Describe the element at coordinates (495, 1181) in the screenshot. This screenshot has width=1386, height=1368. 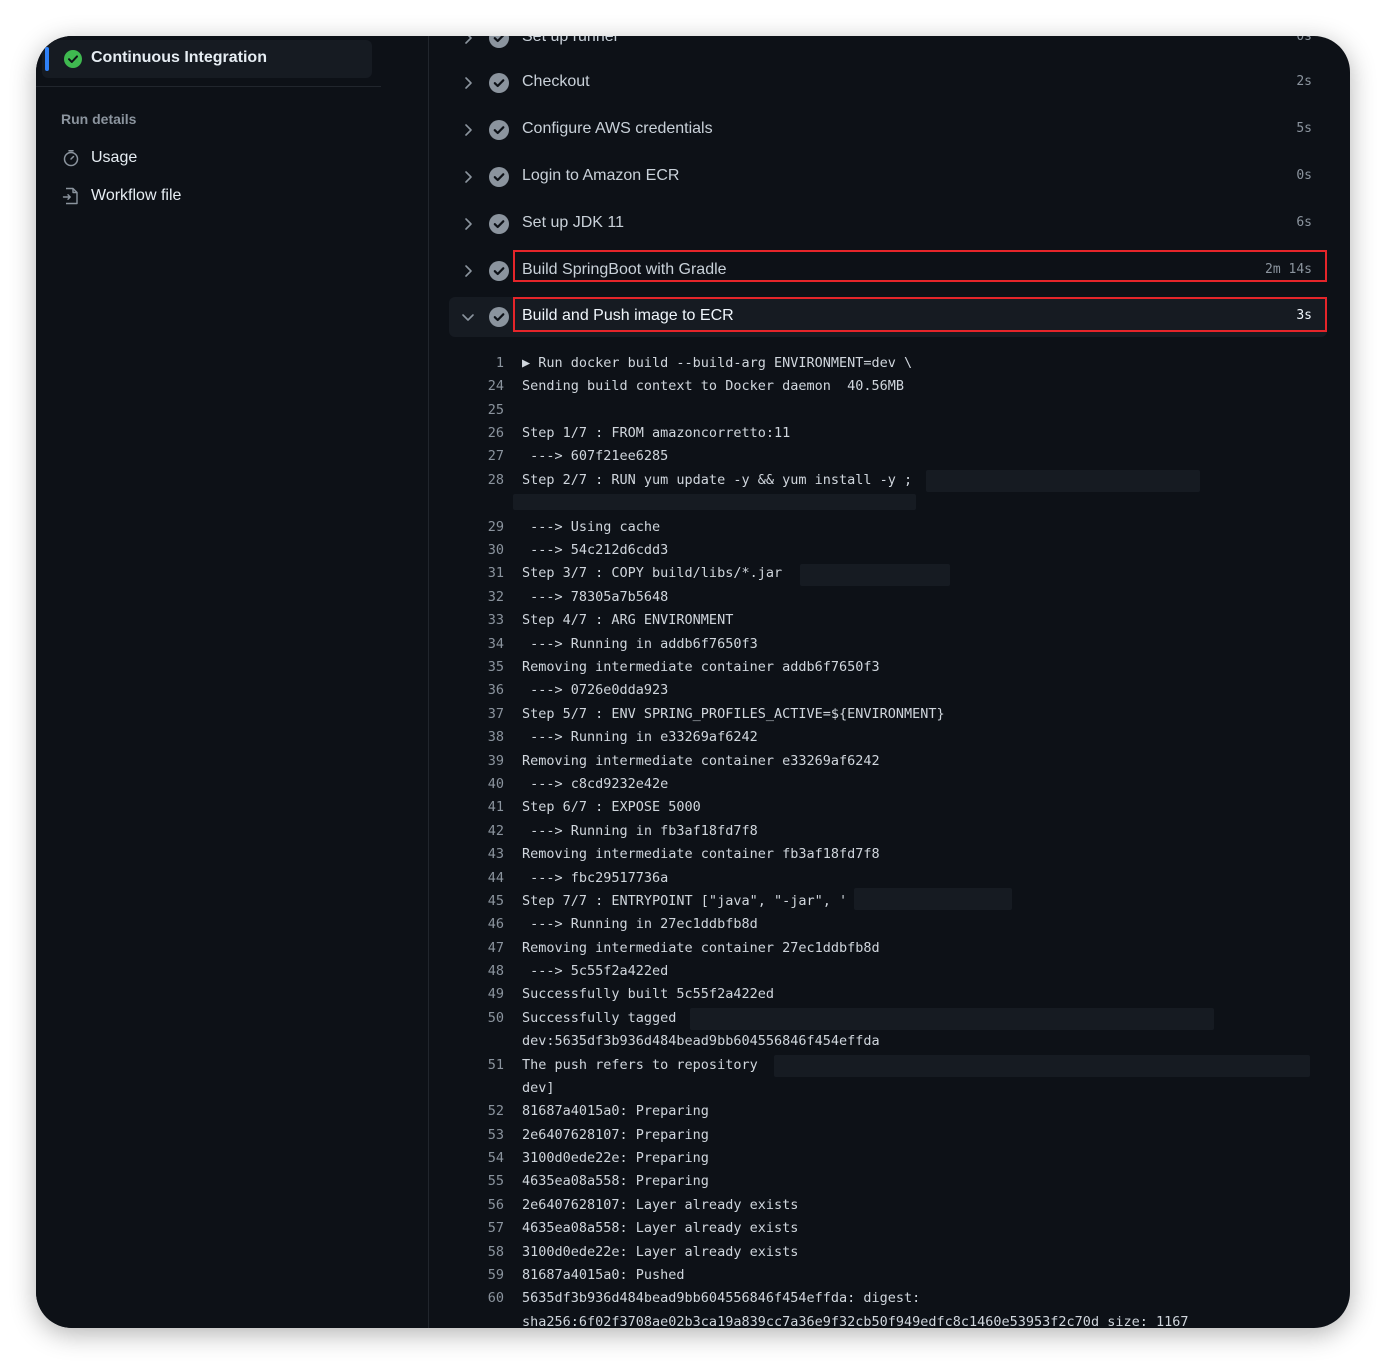
I see `log-line-number: 55` at that location.